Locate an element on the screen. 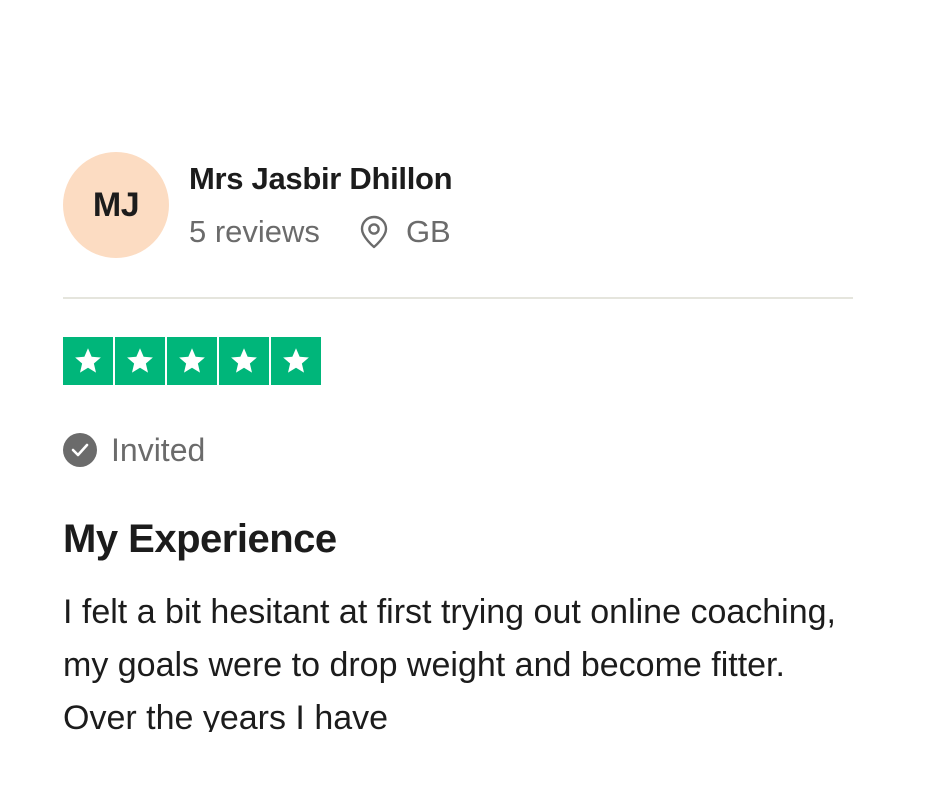  reviewer-country: GB is located at coordinates (428, 231).